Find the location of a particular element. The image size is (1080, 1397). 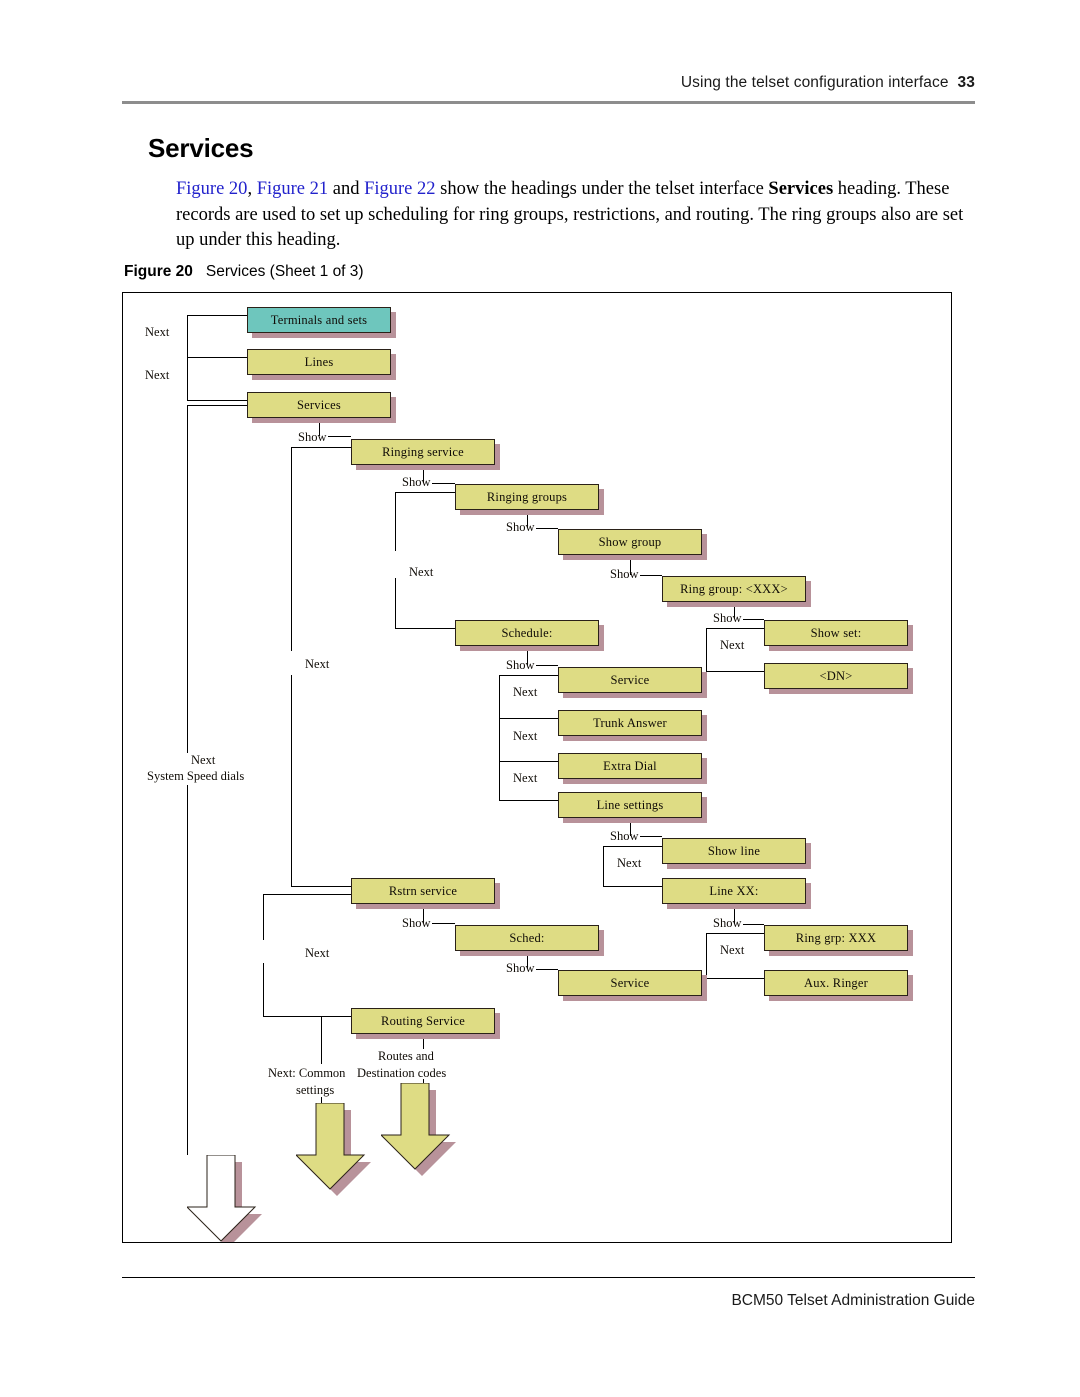

edge-label-next-ringingsvc: Next is located at coordinates (317, 664).